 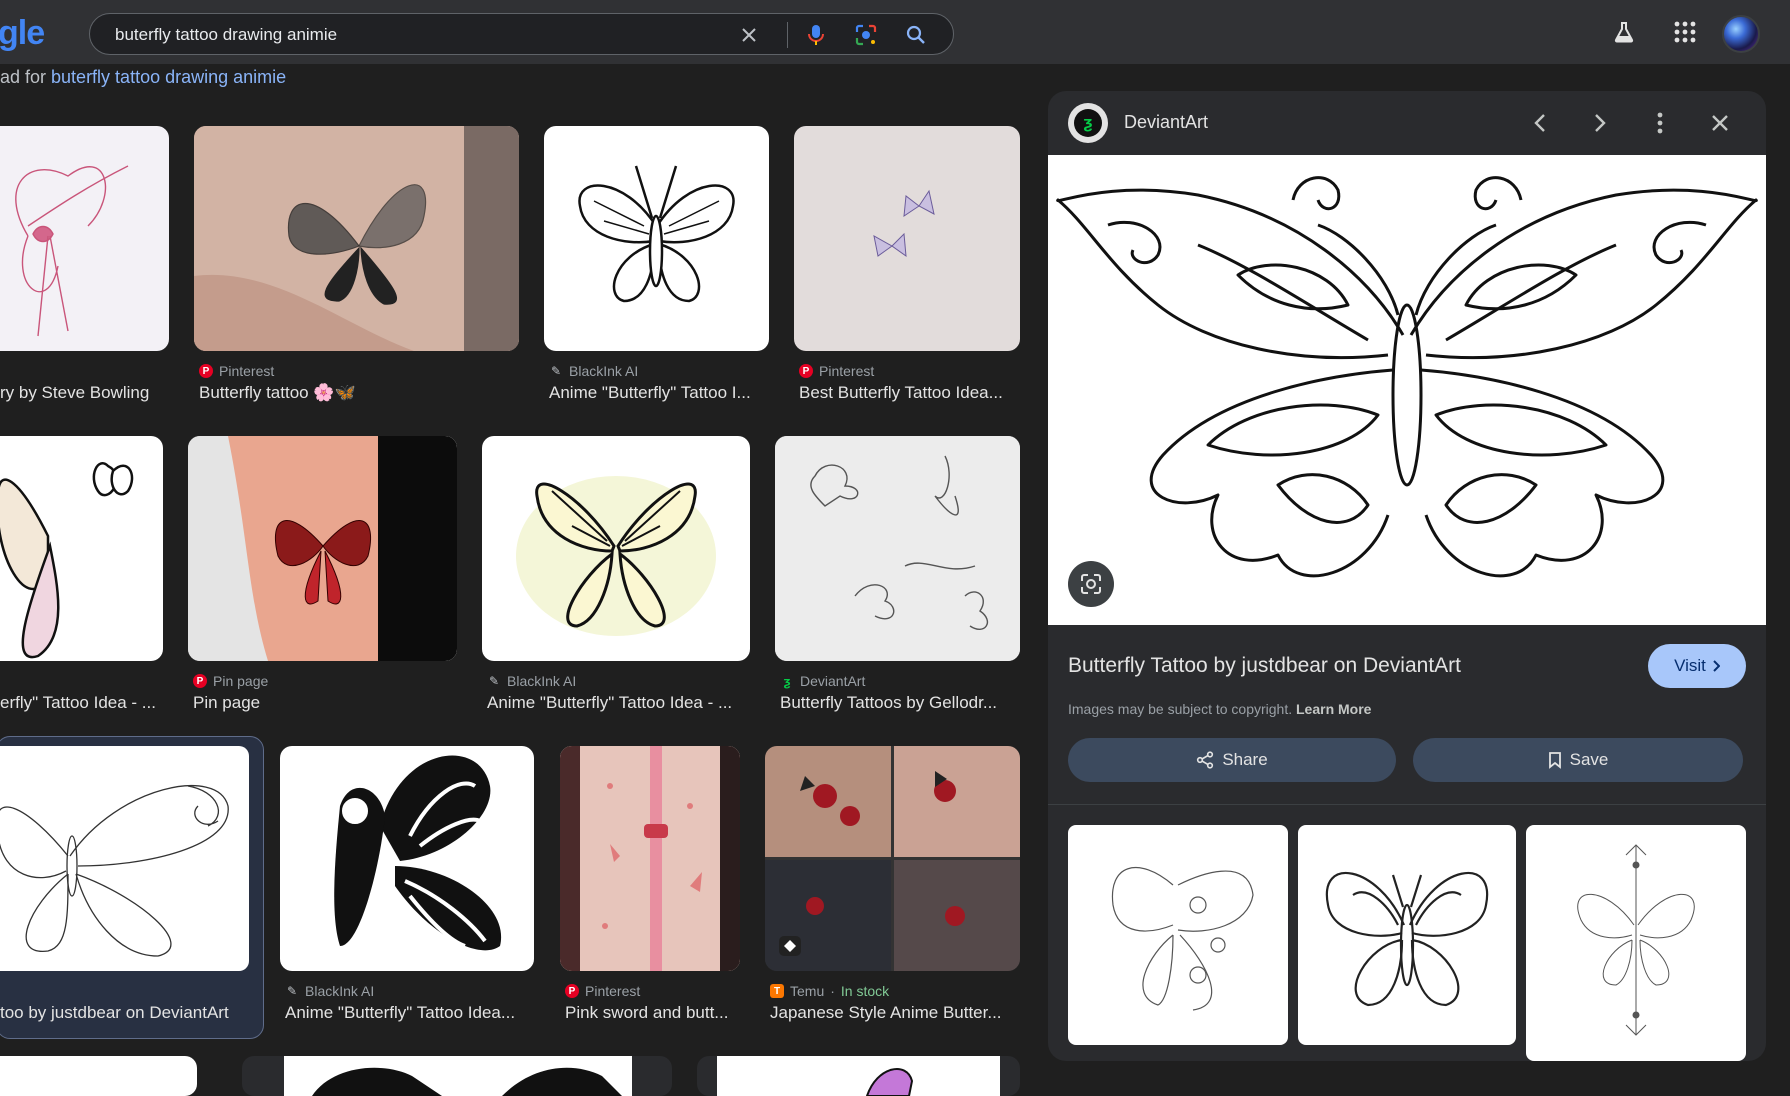 What do you see at coordinates (26, 77) in the screenshot?
I see `spelling-prefix: ad for` at bounding box center [26, 77].